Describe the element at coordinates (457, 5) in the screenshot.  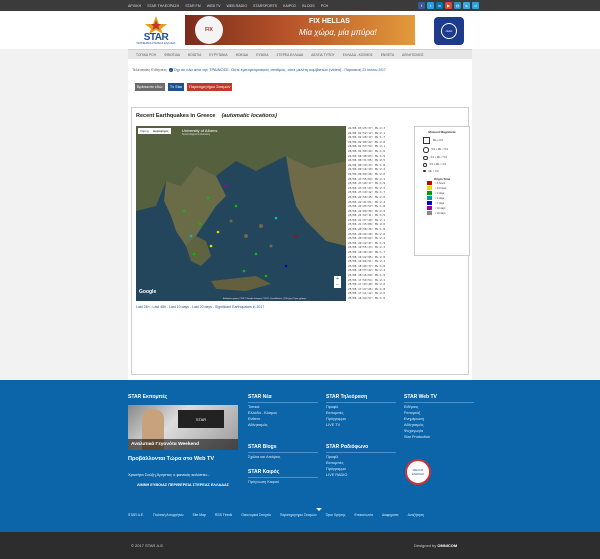
I see `email-icon: @` at that location.